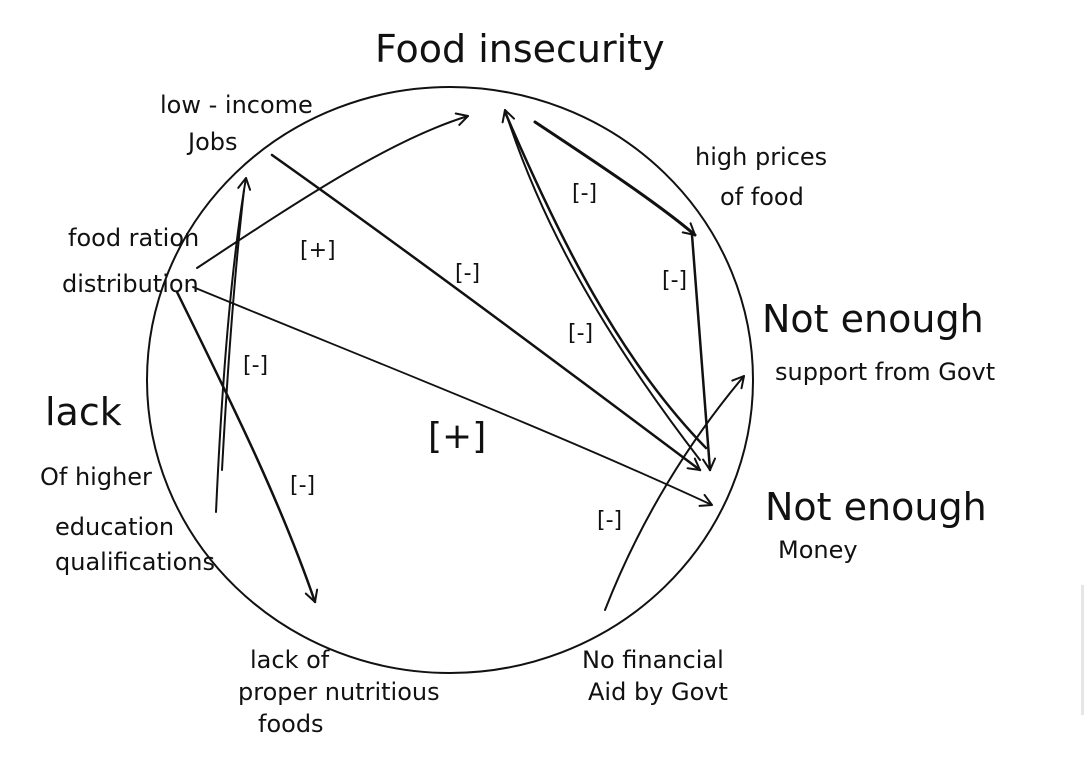 Image resolution: width=1084 pixels, height=781 pixels. Describe the element at coordinates (873, 319) in the screenshot. I see `node-not-enough-support-line-1: Not enough` at that location.